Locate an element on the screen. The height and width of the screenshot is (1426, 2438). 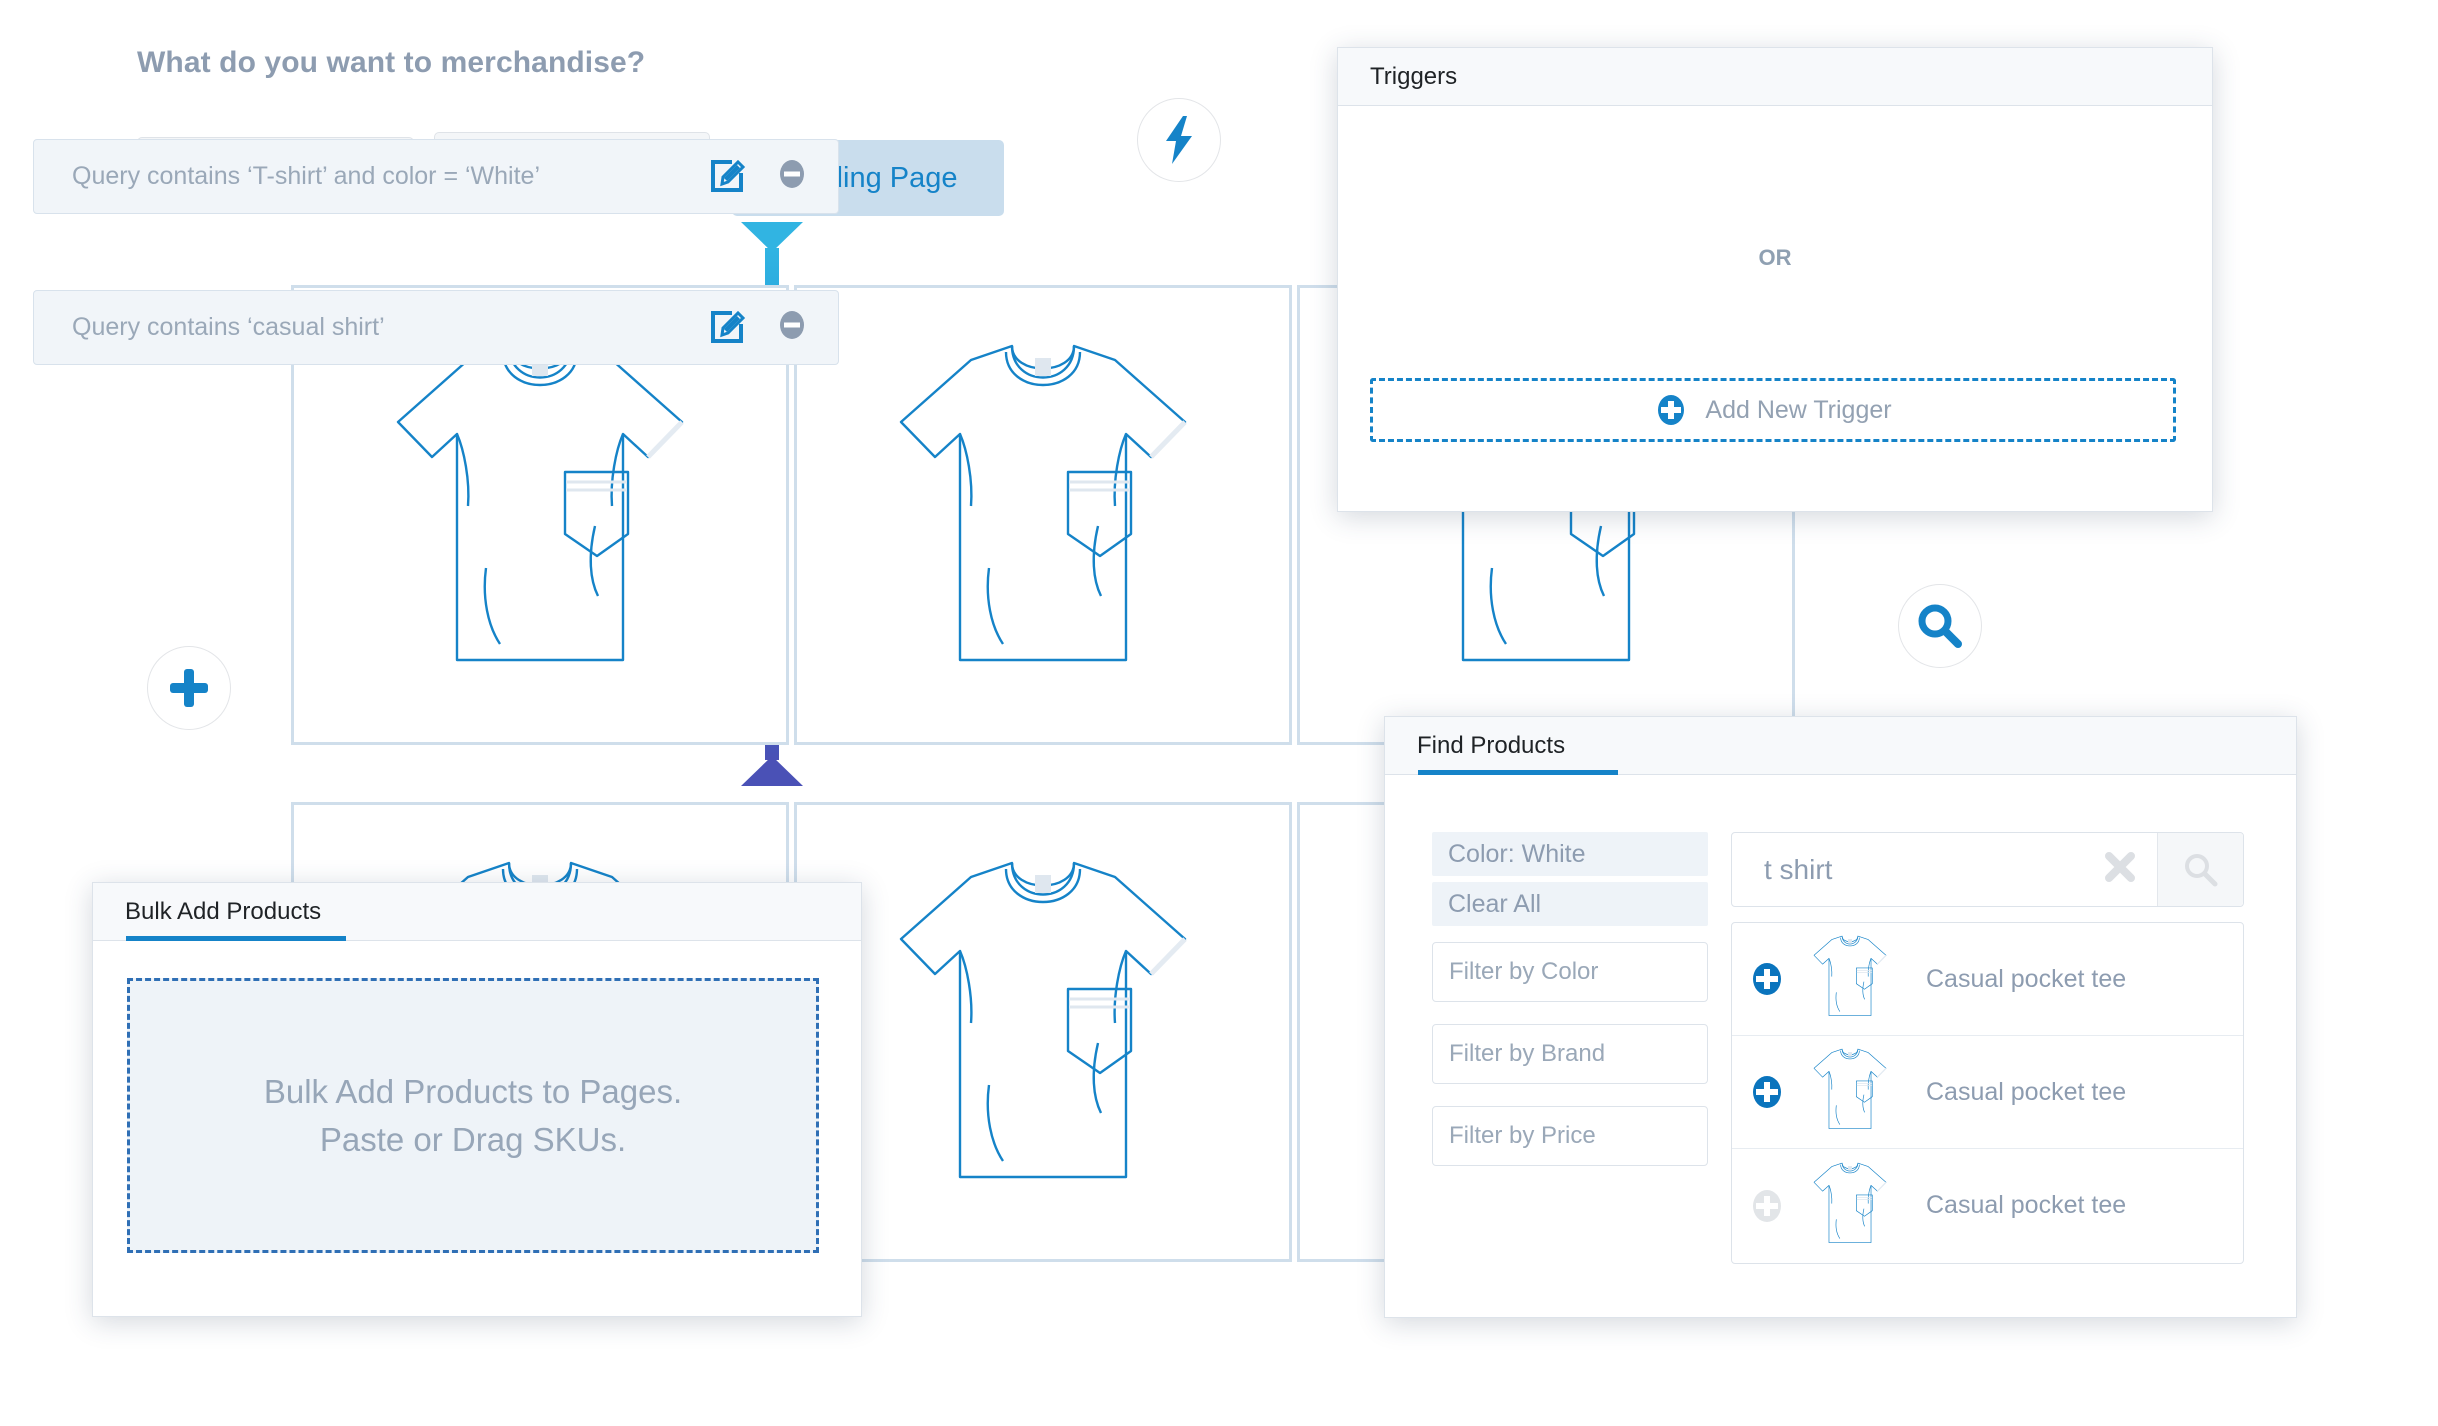
plus-icon is located at coordinates (189, 688).